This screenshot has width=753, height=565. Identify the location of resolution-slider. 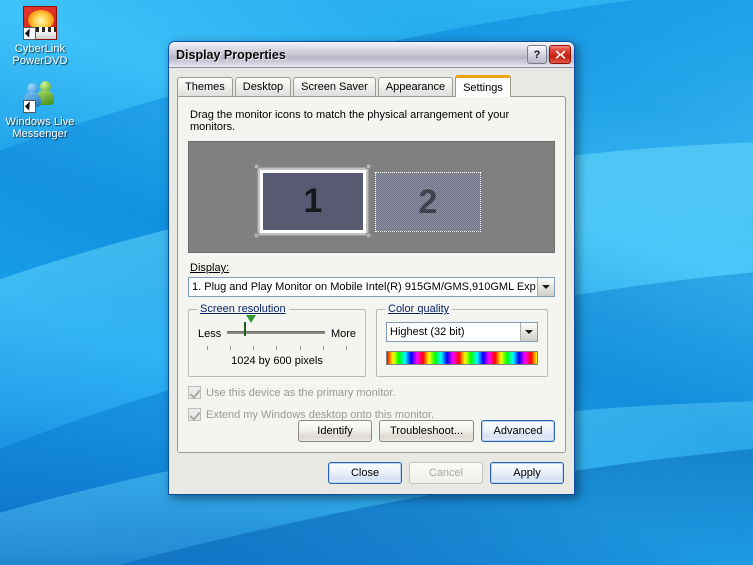
(276, 330).